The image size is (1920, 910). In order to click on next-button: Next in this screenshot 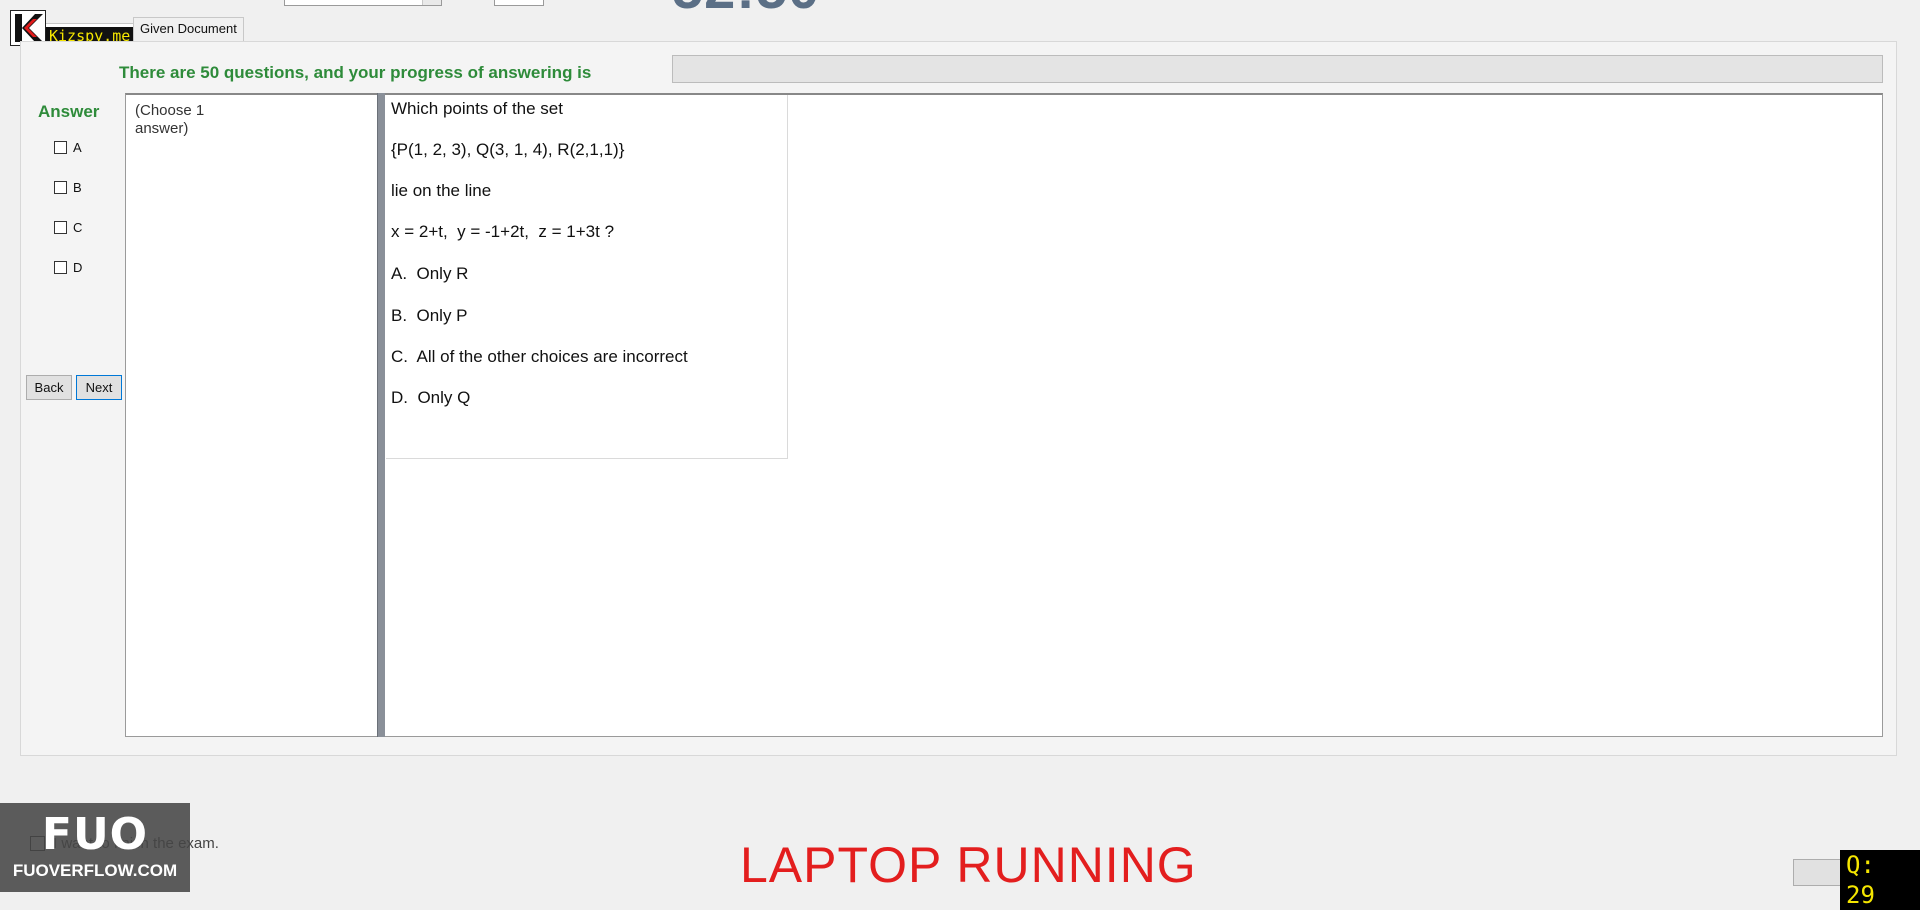, I will do `click(99, 387)`.